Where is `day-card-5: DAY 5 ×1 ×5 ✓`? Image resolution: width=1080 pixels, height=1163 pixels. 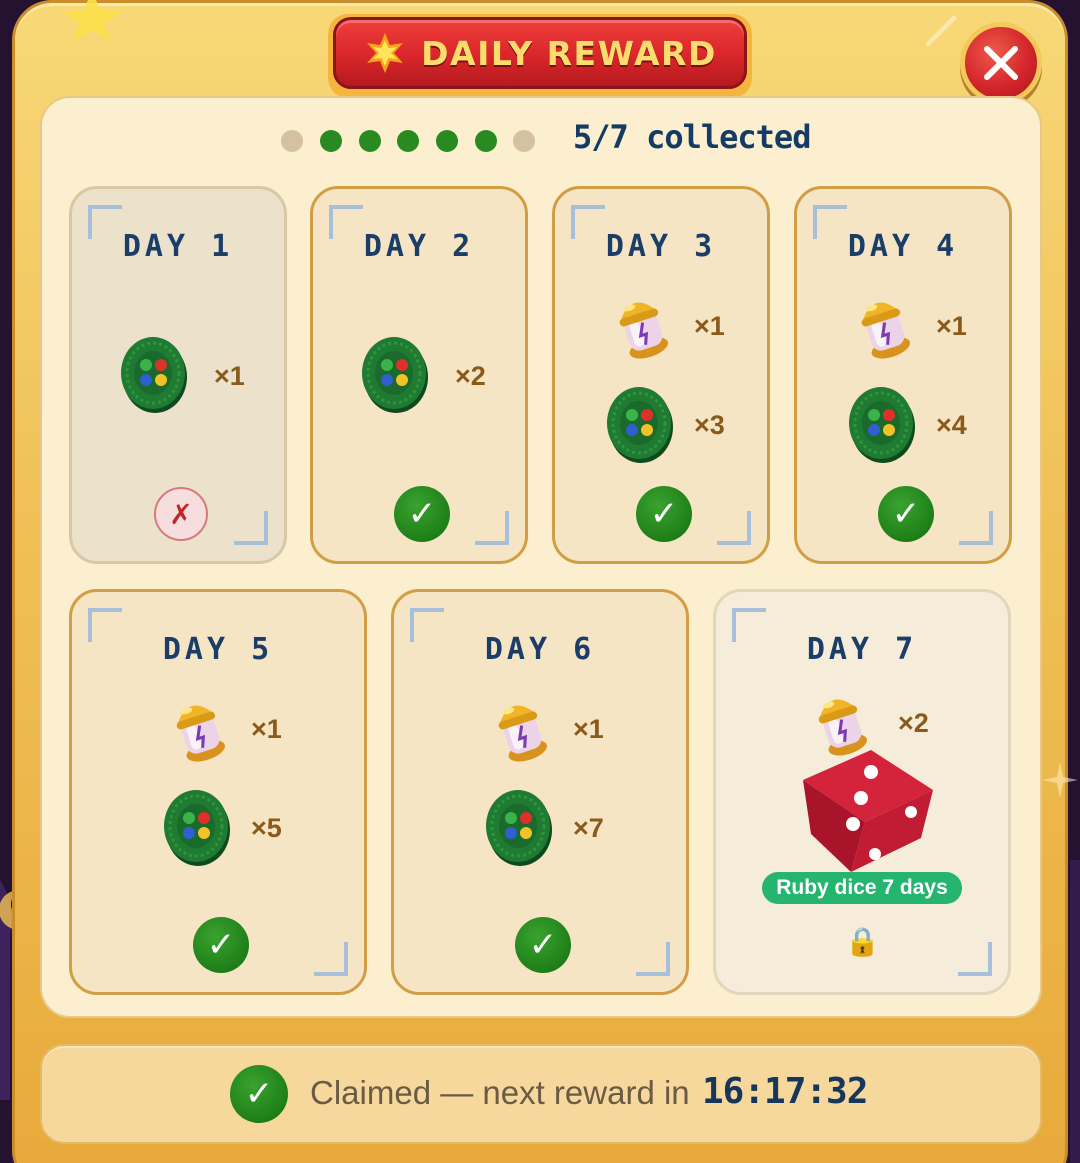
day-card-5: DAY 5 ×1 ×5 ✓ is located at coordinates (218, 792).